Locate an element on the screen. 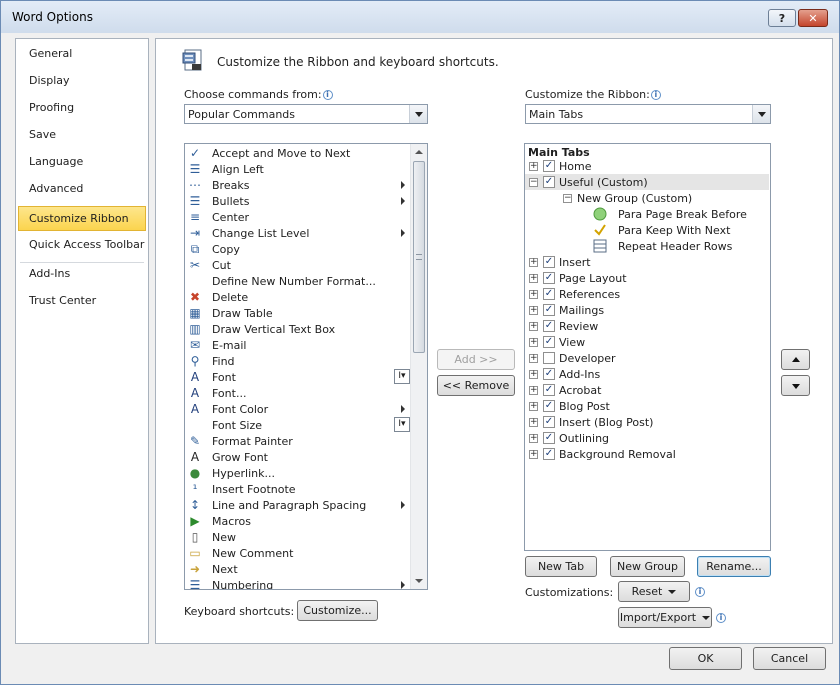  scroll-thumb is located at coordinates (419, 257).